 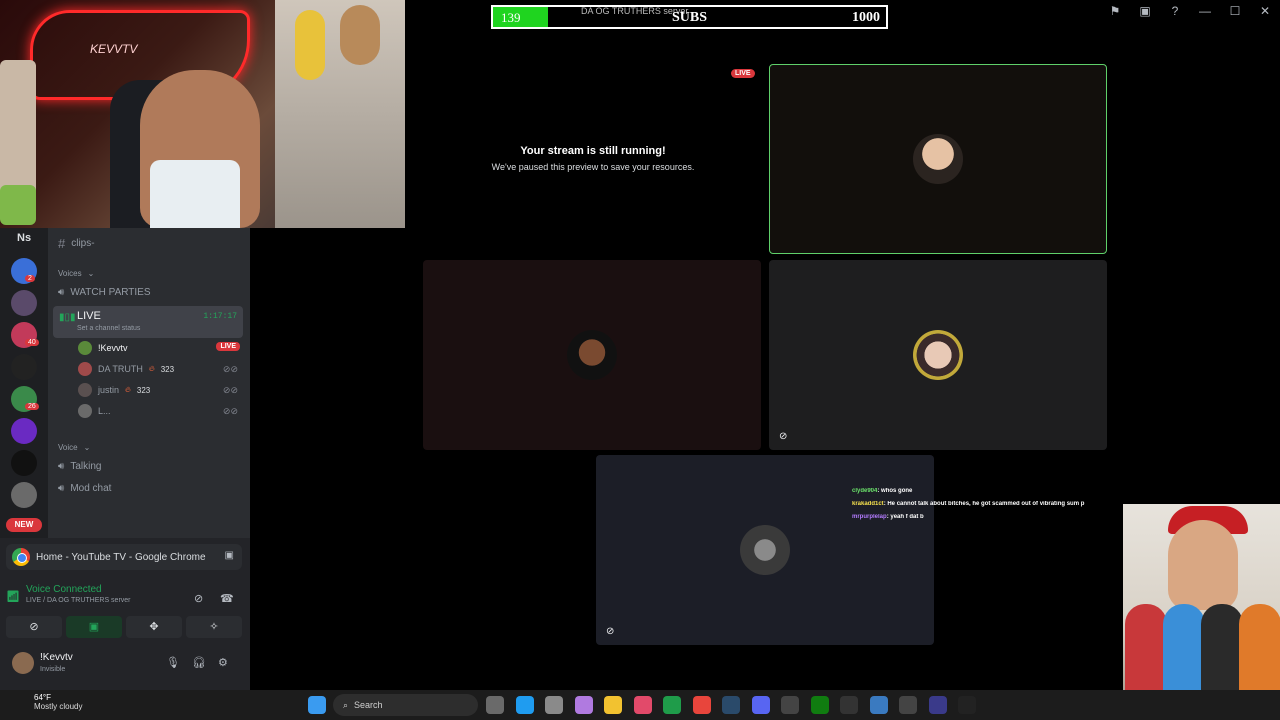 I want to click on member-name: !Kevvtv, so click(x=113, y=348).